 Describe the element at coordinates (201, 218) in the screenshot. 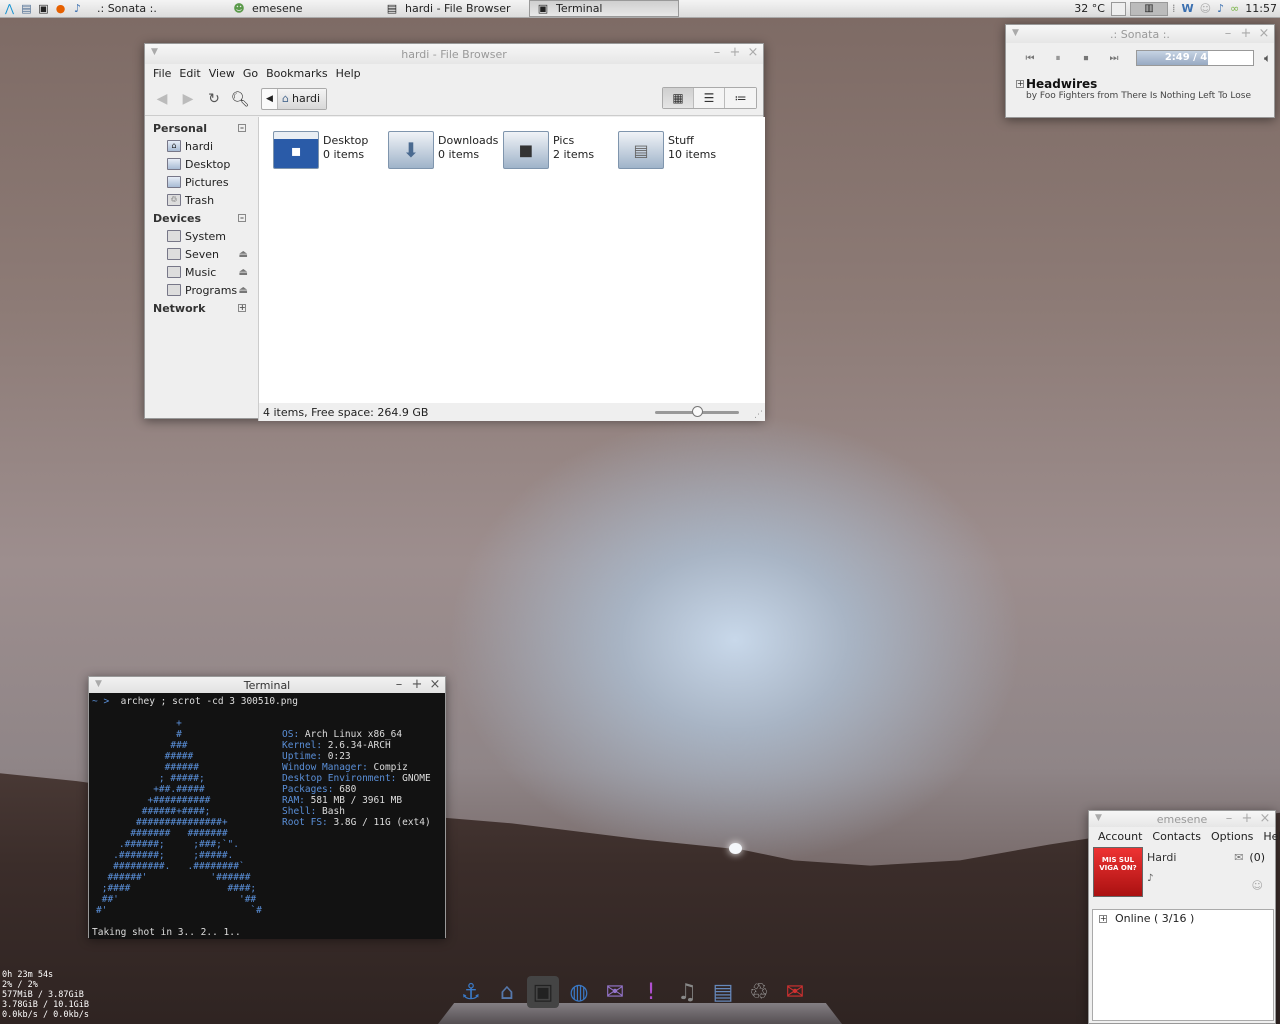

I see `sidebar-section-devices: Devices –` at that location.